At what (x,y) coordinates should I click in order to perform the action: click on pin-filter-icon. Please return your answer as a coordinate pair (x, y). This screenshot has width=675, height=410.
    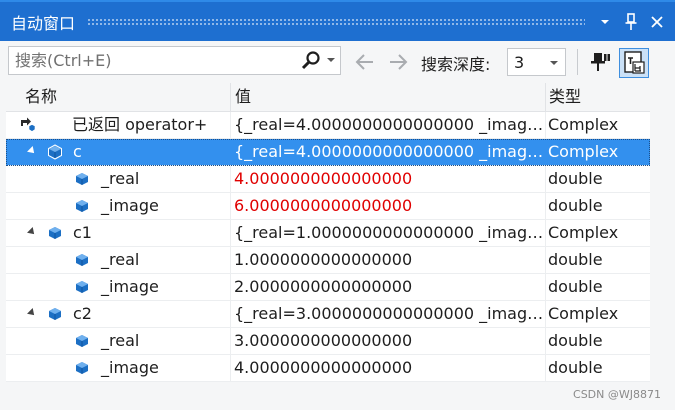
    Looking at the image, I should click on (600, 62).